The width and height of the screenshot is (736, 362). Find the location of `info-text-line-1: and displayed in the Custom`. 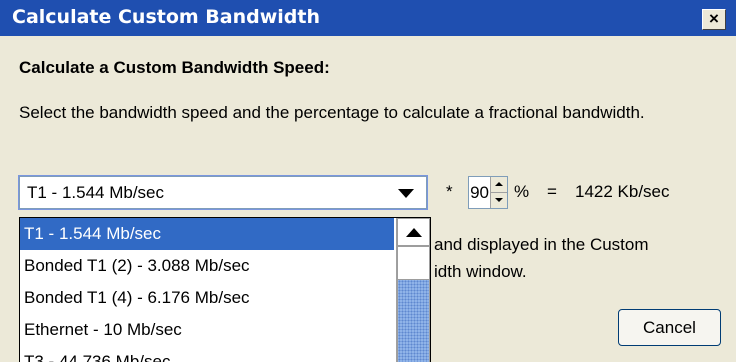

info-text-line-1: and displayed in the Custom is located at coordinates (541, 244).